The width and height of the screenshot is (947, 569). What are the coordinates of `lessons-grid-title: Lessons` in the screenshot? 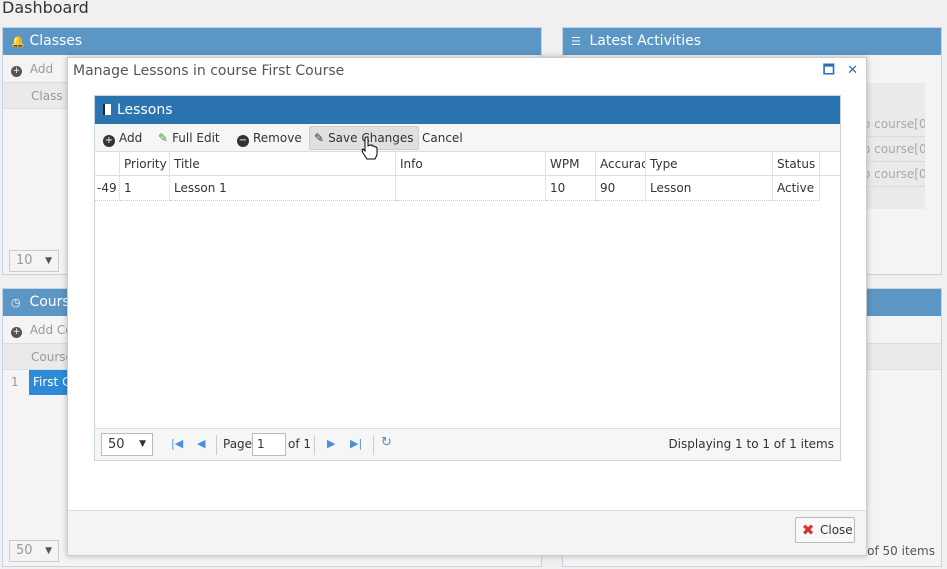 It's located at (145, 110).